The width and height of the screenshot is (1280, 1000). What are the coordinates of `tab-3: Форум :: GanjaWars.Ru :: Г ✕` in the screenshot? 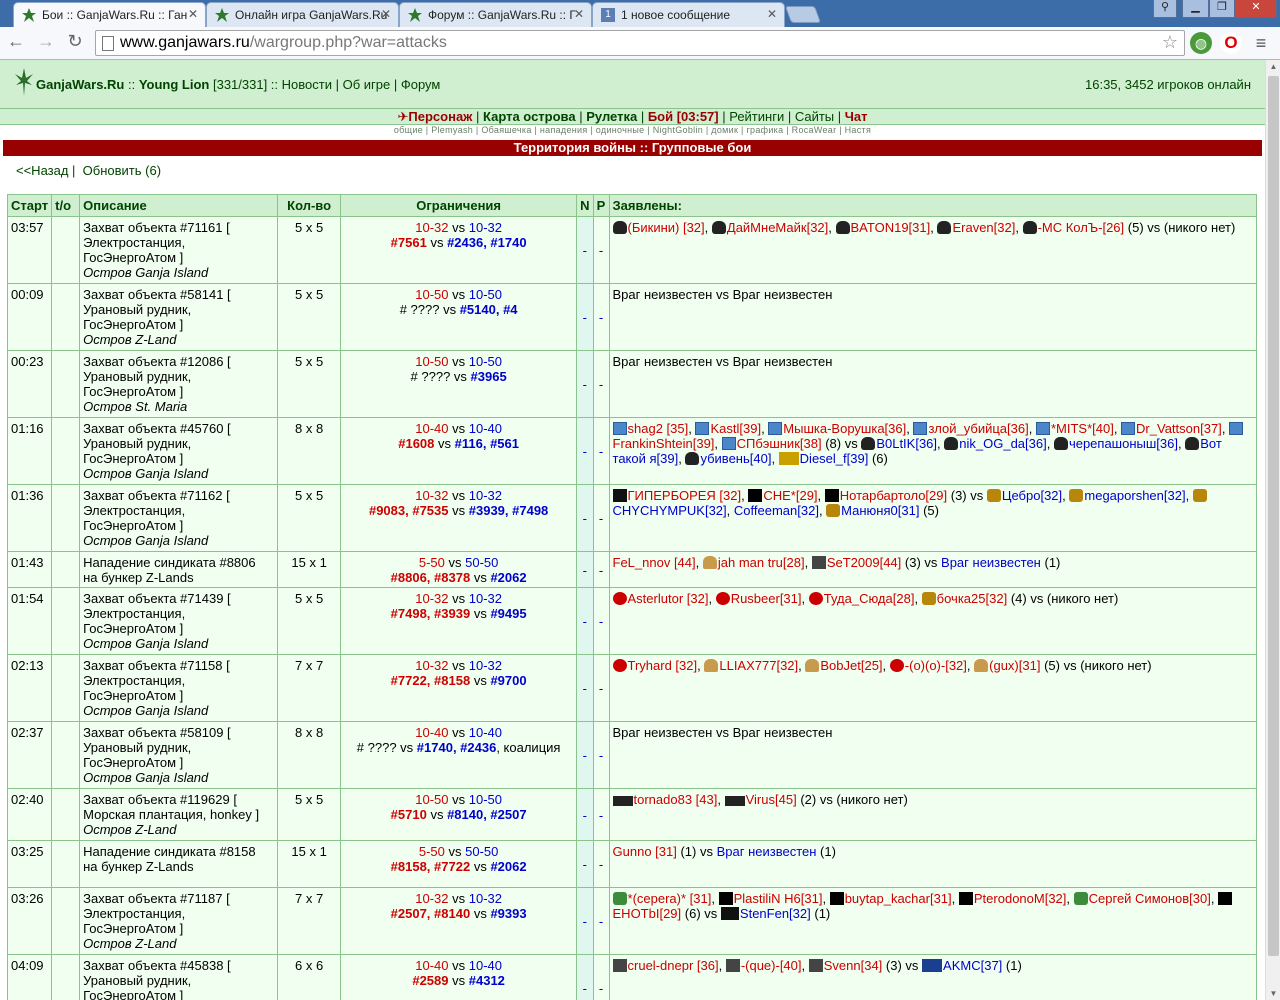 It's located at (495, 14).